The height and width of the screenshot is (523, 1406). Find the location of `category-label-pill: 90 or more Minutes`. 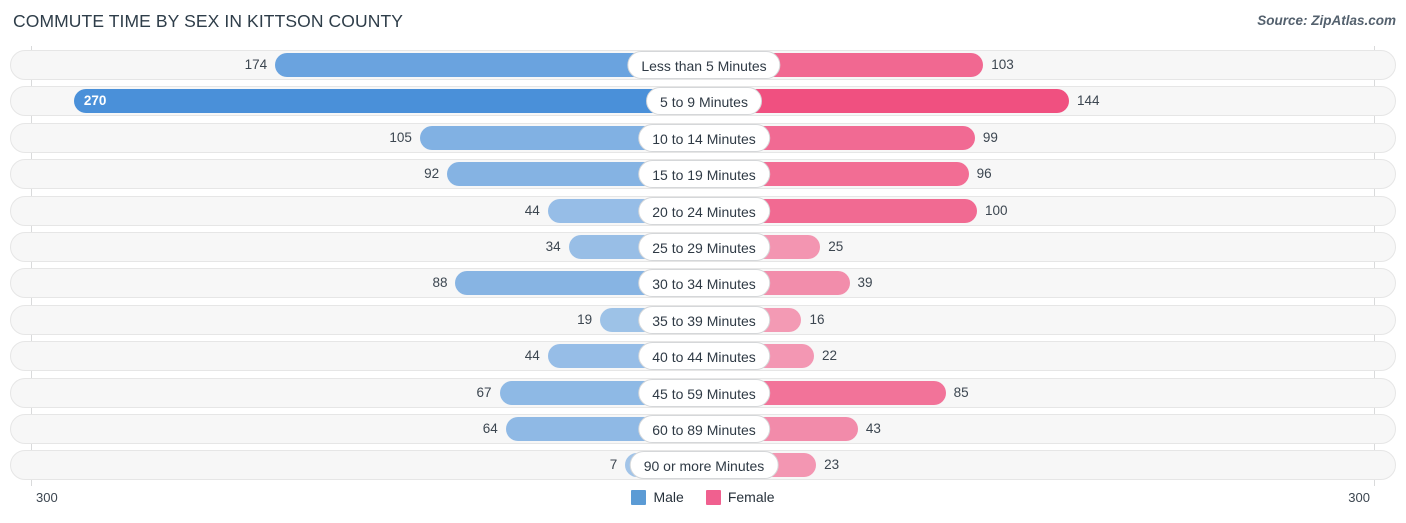

category-label-pill: 90 or more Minutes is located at coordinates (704, 465).